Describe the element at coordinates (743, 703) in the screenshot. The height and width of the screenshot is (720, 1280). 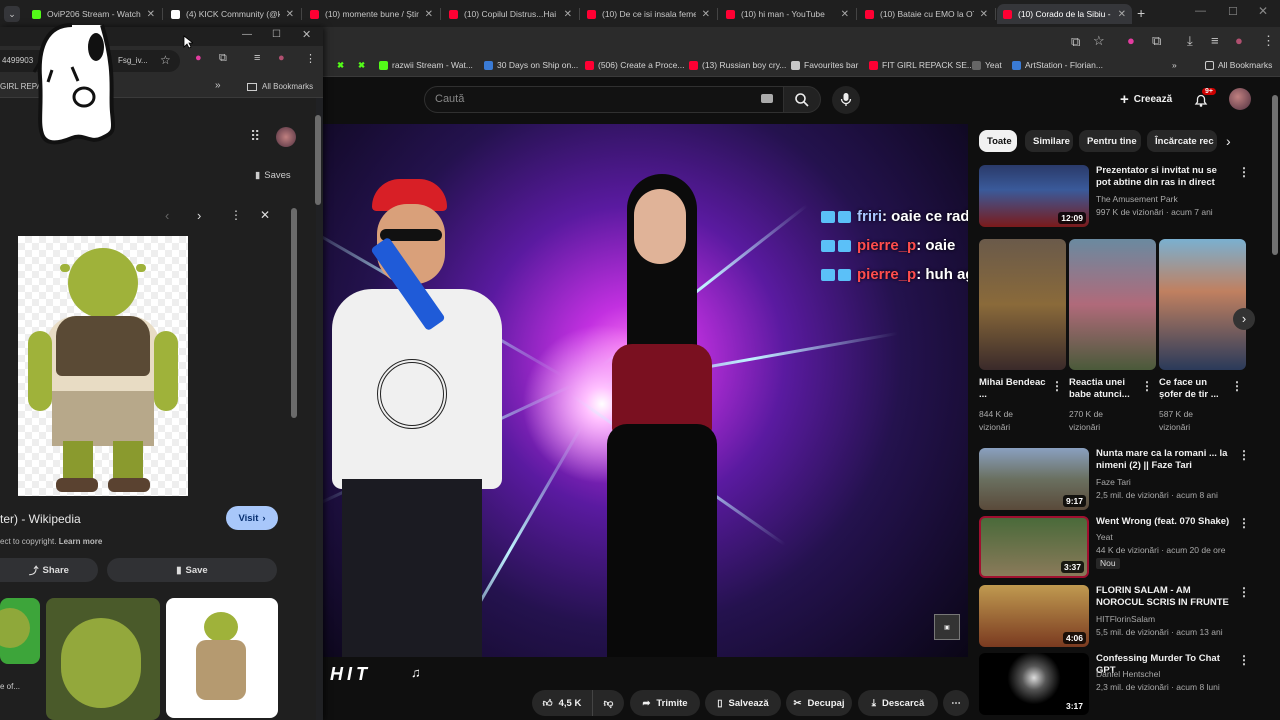
I see `save-button: ▯ Salvează` at that location.